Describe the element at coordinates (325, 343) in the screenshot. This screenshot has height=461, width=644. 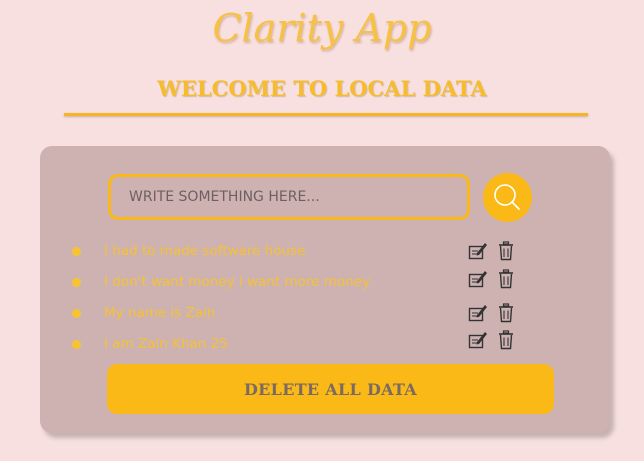
I see `list-item: I am Zain Khan 25` at that location.